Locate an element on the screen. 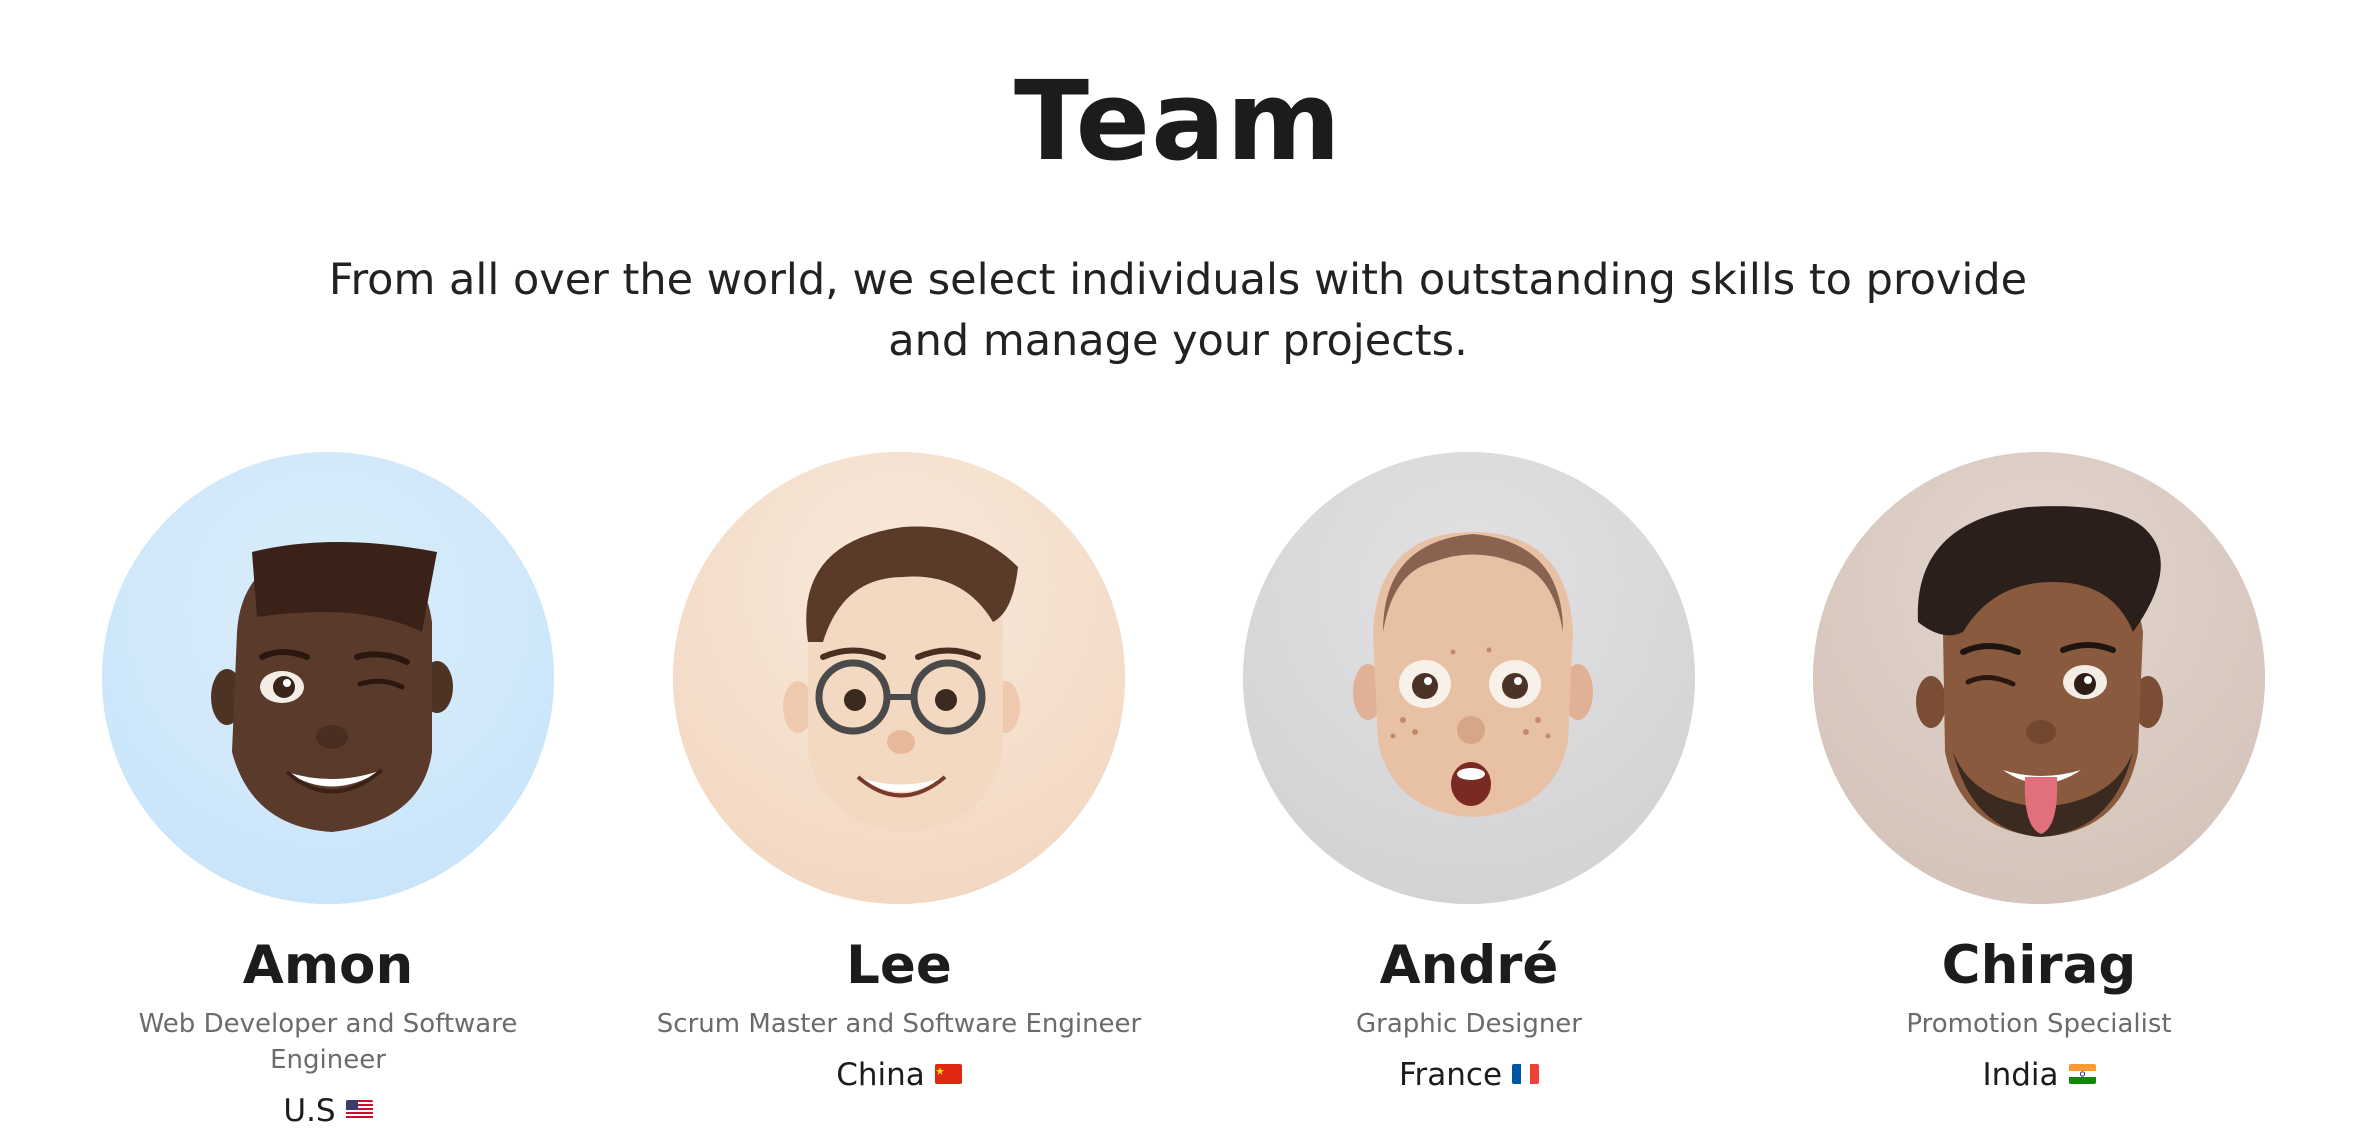 The image size is (2356, 1148). member-name: Chirag is located at coordinates (2039, 965).